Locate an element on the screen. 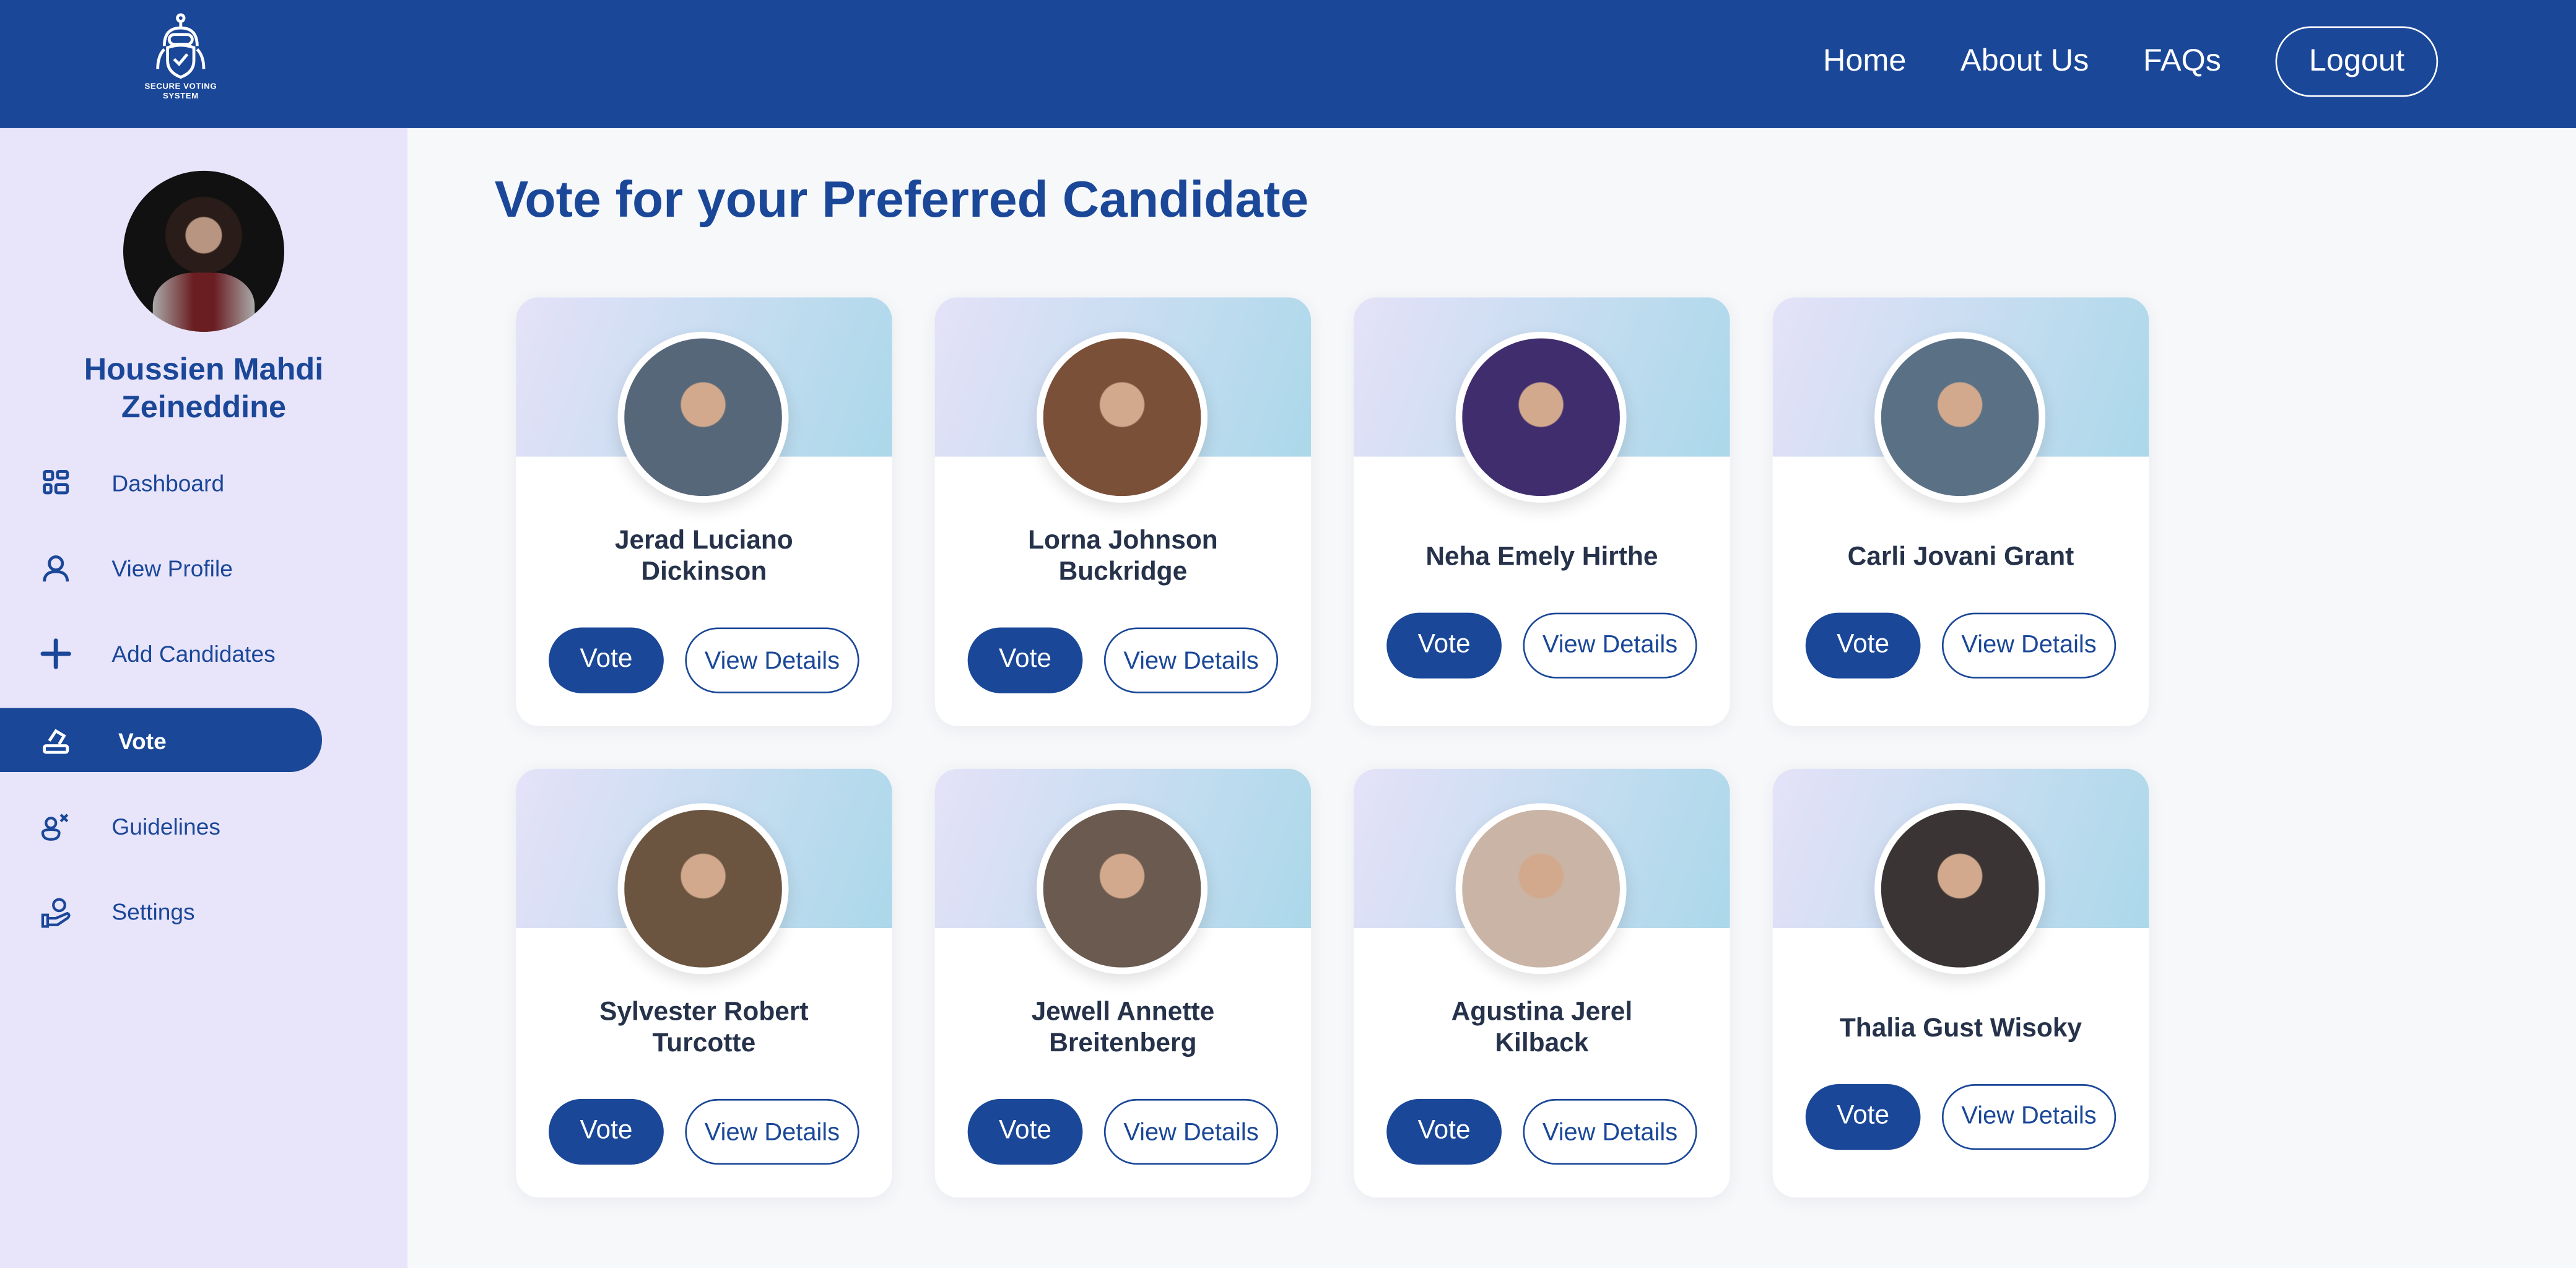 The height and width of the screenshot is (1268, 2576). user-avatar is located at coordinates (203, 251).